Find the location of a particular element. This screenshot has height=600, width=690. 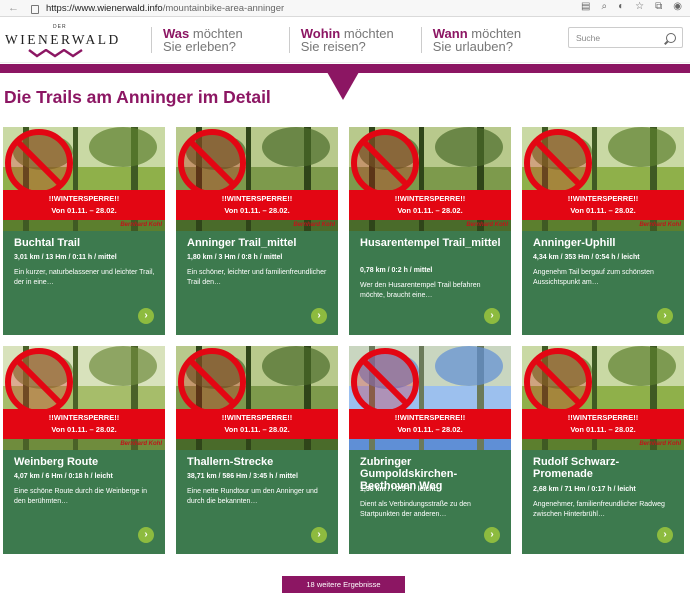

trail-title: Weinberg Route is located at coordinates (86, 462).